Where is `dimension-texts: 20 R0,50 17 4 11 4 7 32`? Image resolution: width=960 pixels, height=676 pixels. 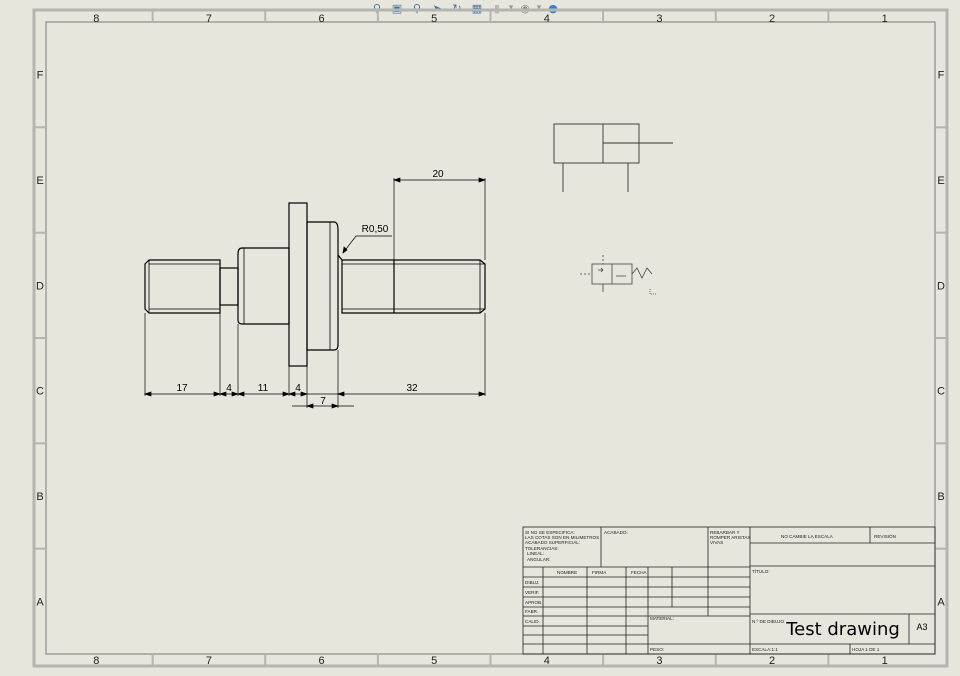 dimension-texts: 20 R0,50 17 4 11 4 7 32 is located at coordinates (310, 288).